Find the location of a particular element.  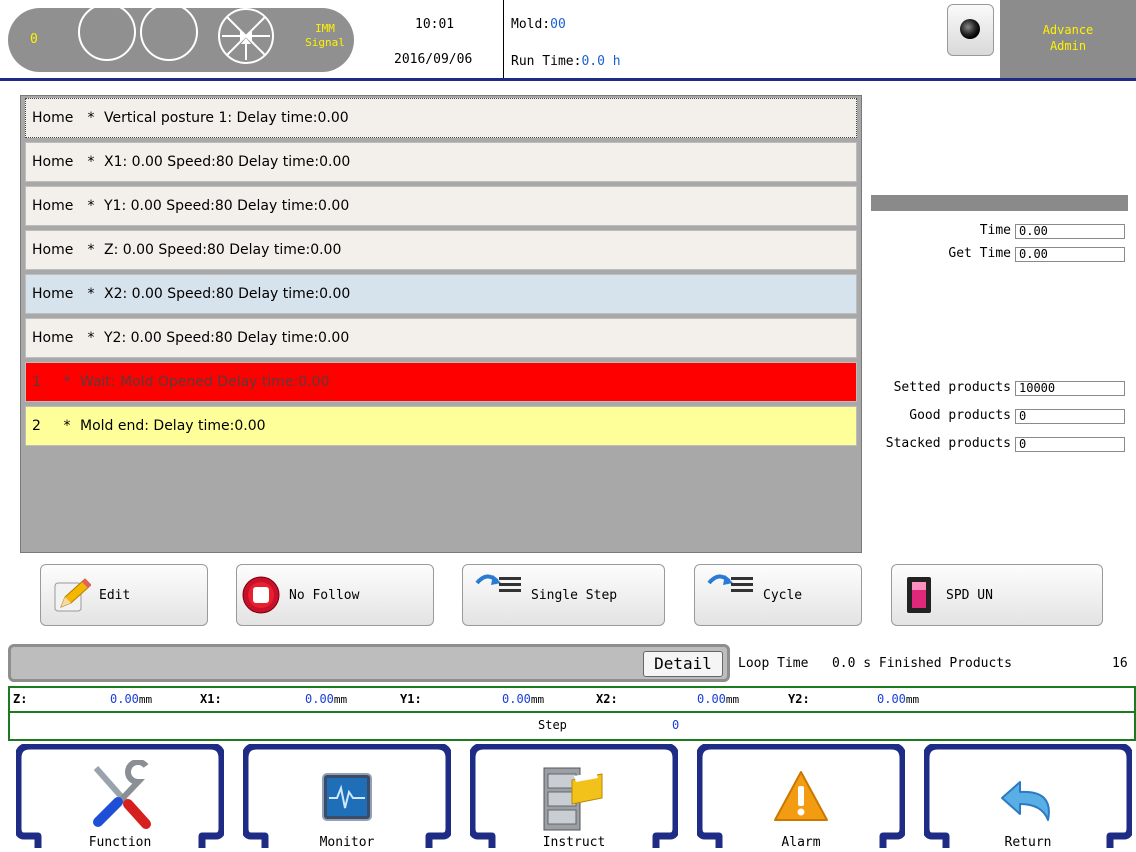

axis-z-label: Z: is located at coordinates (20, 699).